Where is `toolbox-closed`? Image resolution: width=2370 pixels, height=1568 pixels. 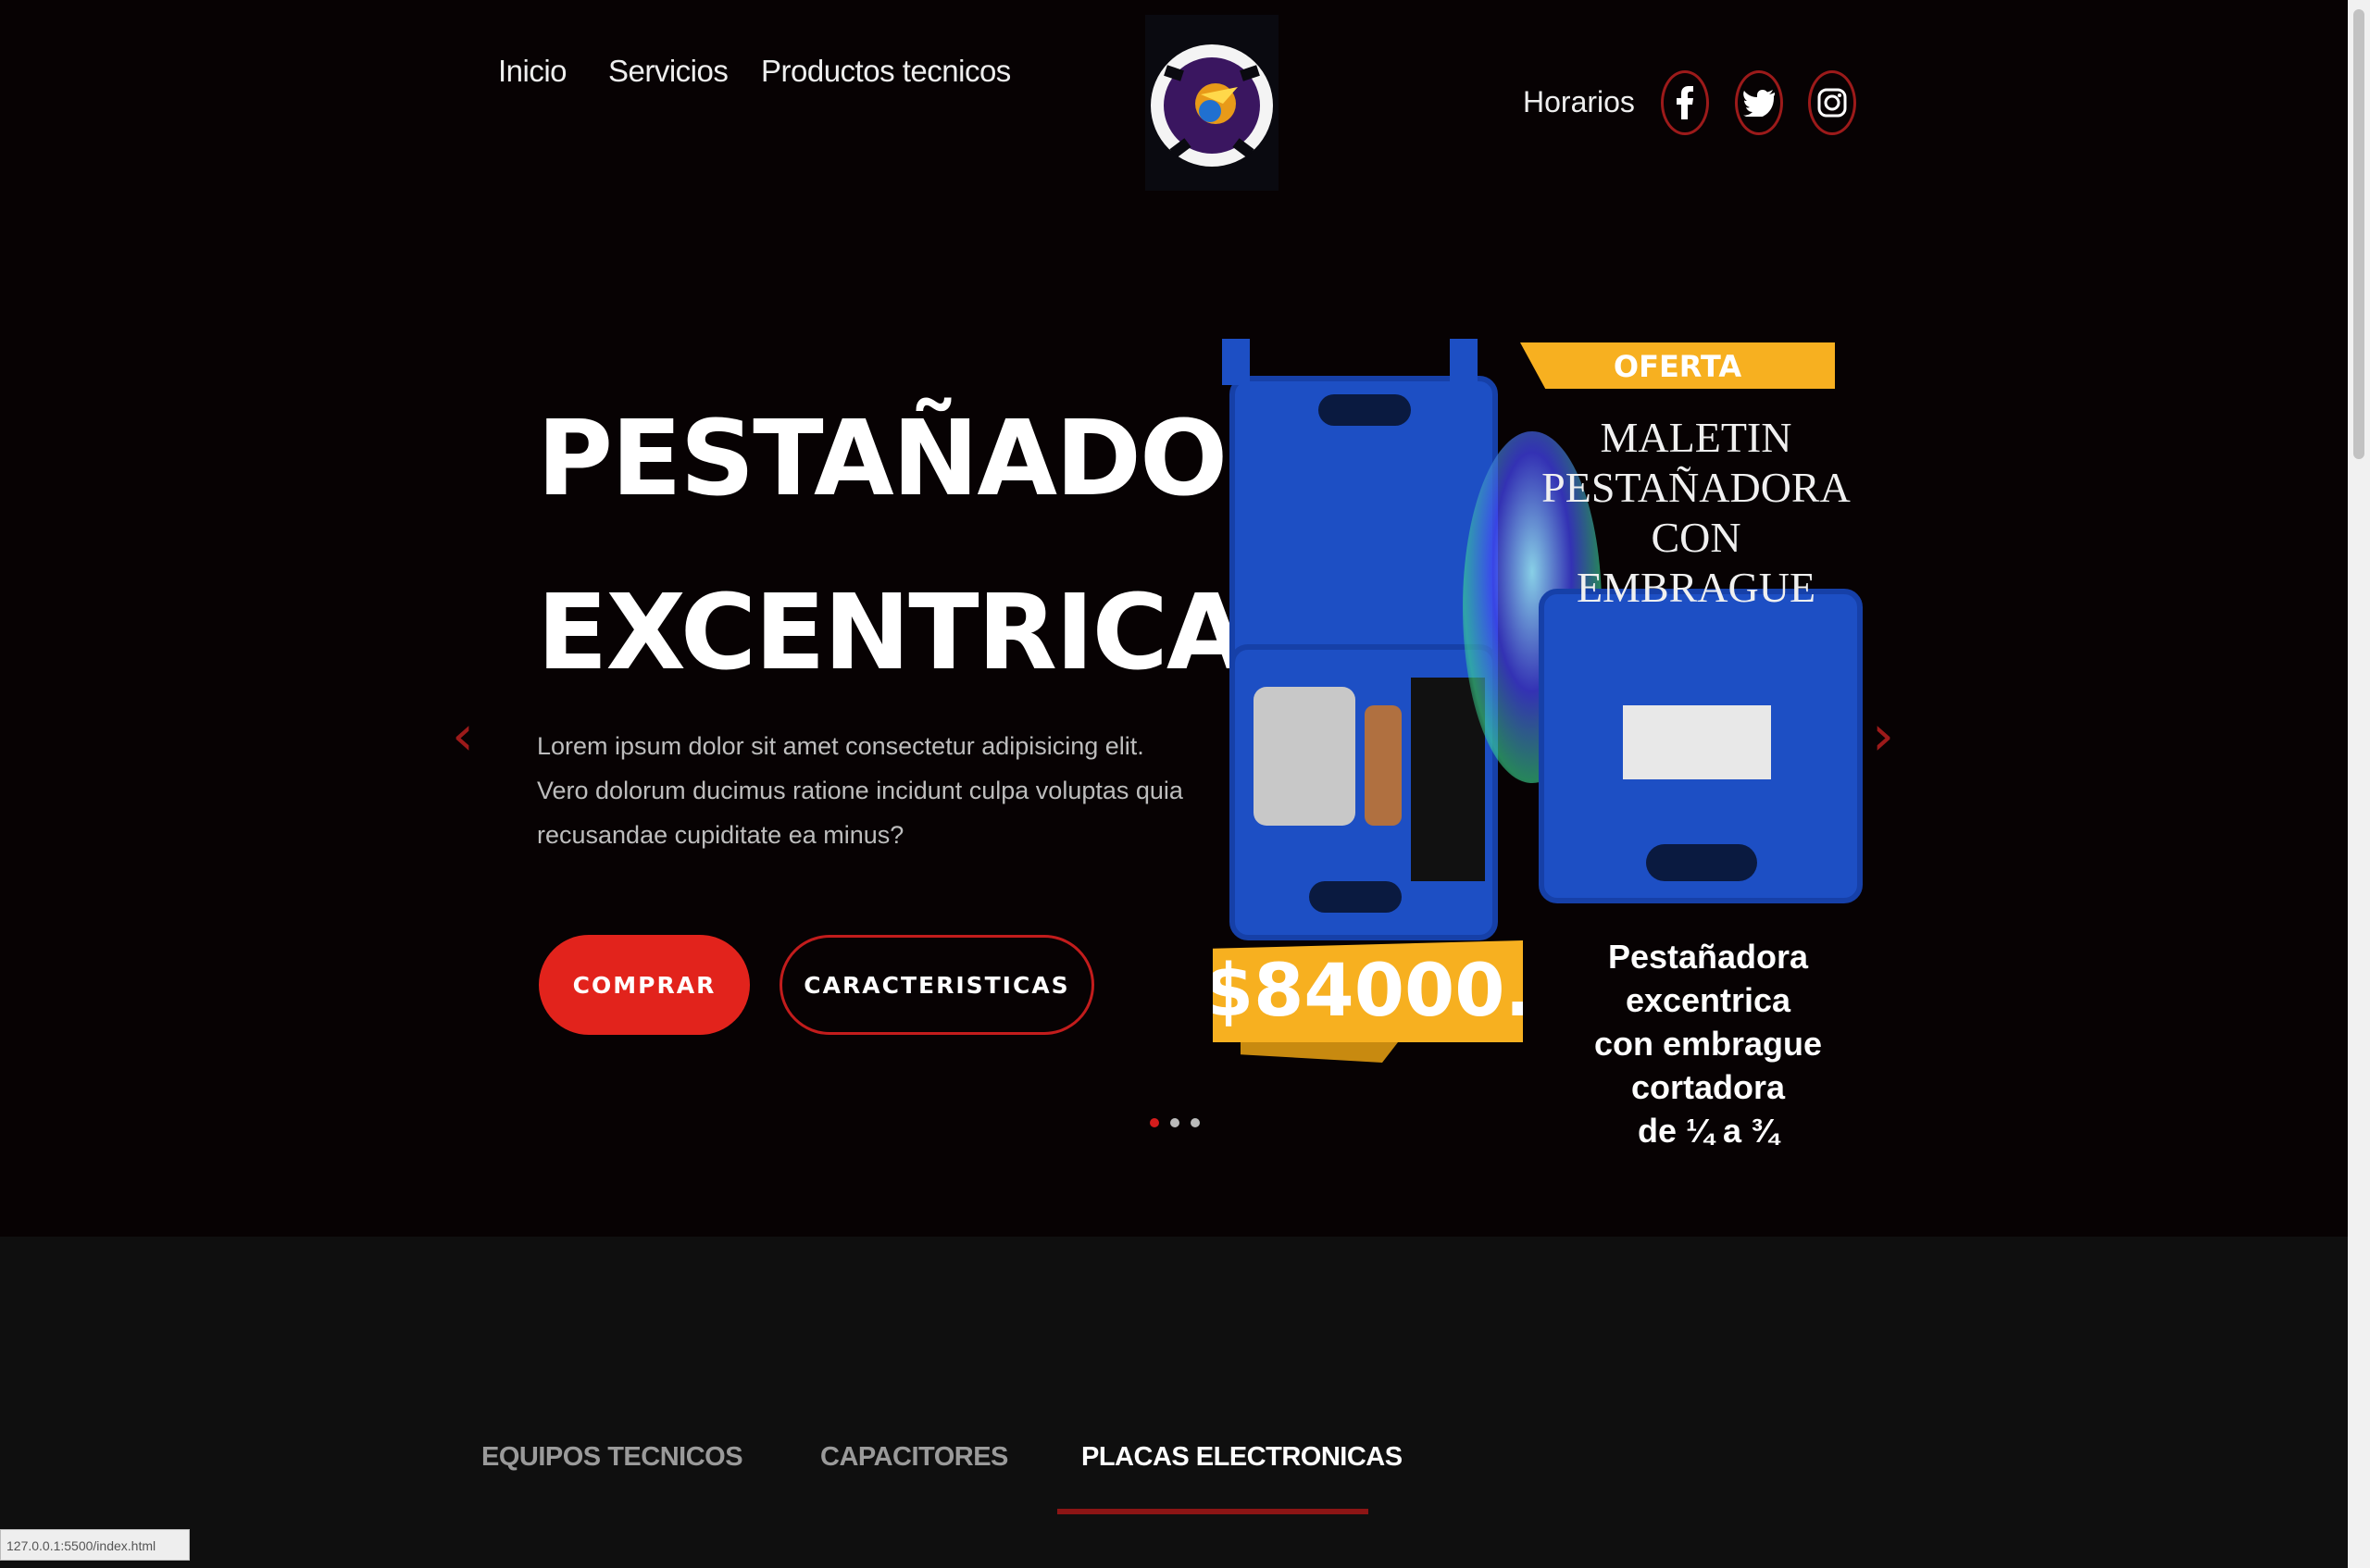
toolbox-closed is located at coordinates (1701, 746).